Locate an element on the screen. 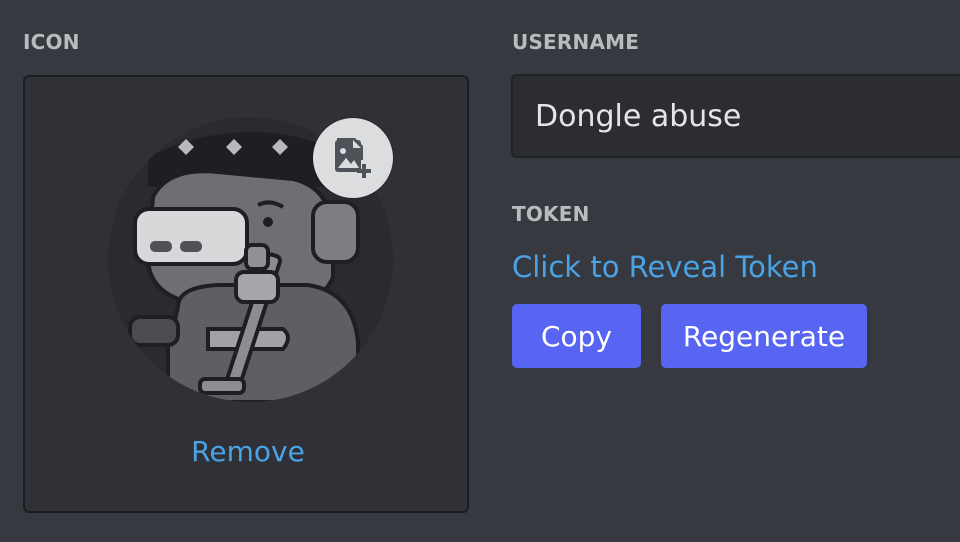 The image size is (960, 542). username-section-label: USERNAME is located at coordinates (576, 42).